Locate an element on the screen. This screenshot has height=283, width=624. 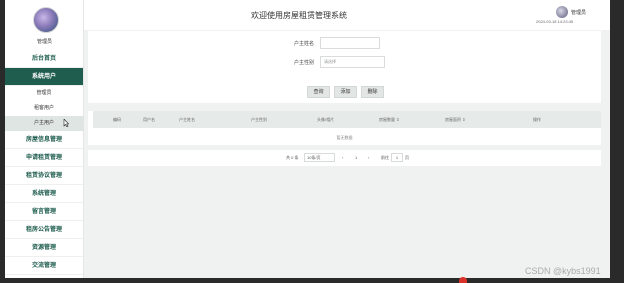
goto-page-input: 1 is located at coordinates (397, 157).